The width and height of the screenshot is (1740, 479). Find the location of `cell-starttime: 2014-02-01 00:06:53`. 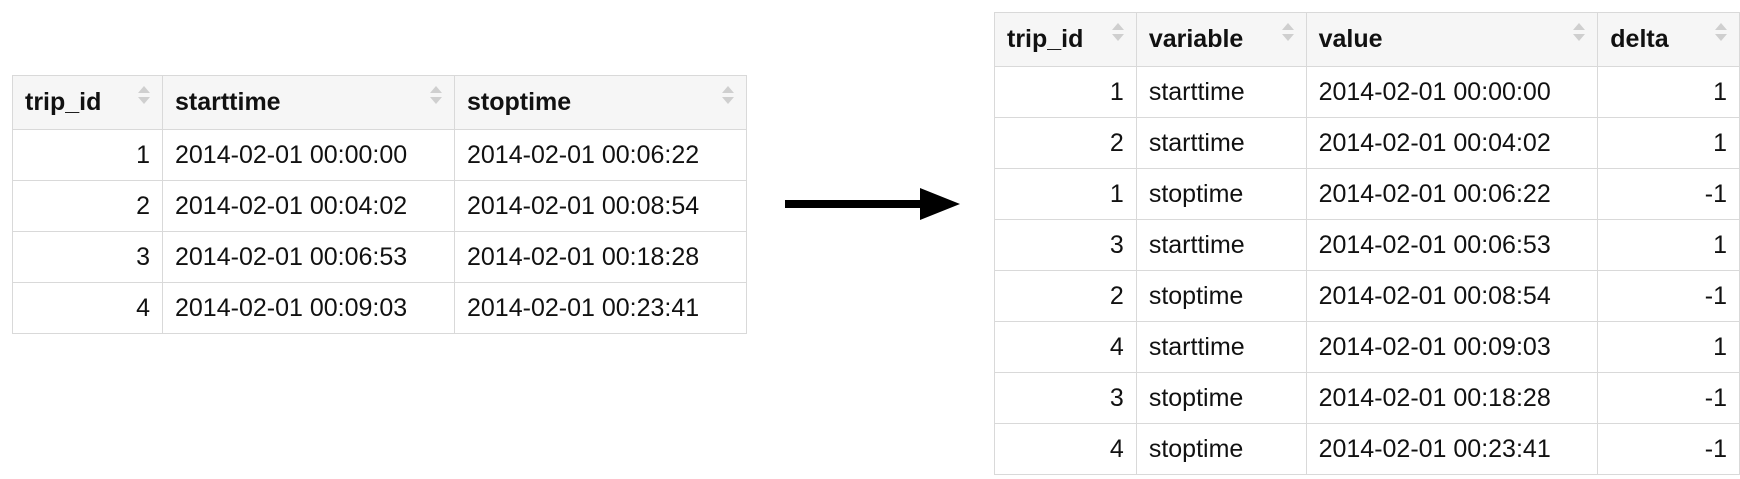

cell-starttime: 2014-02-01 00:06:53 is located at coordinates (308, 257).